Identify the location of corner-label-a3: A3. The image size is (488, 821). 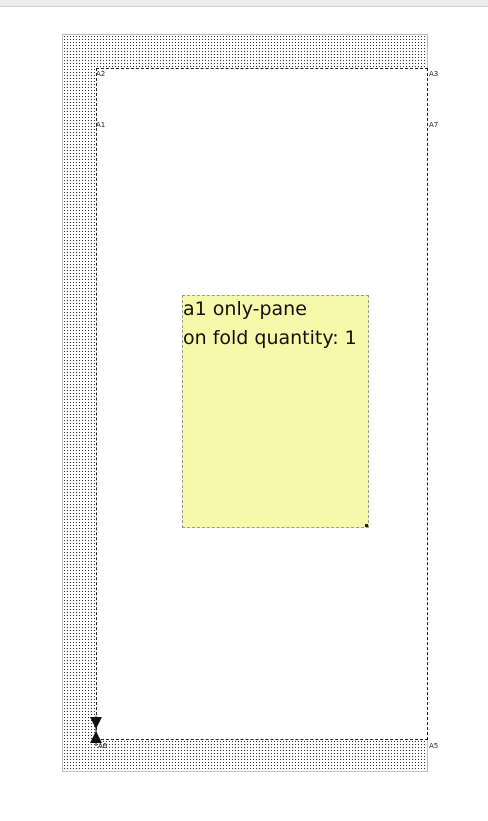
(434, 74).